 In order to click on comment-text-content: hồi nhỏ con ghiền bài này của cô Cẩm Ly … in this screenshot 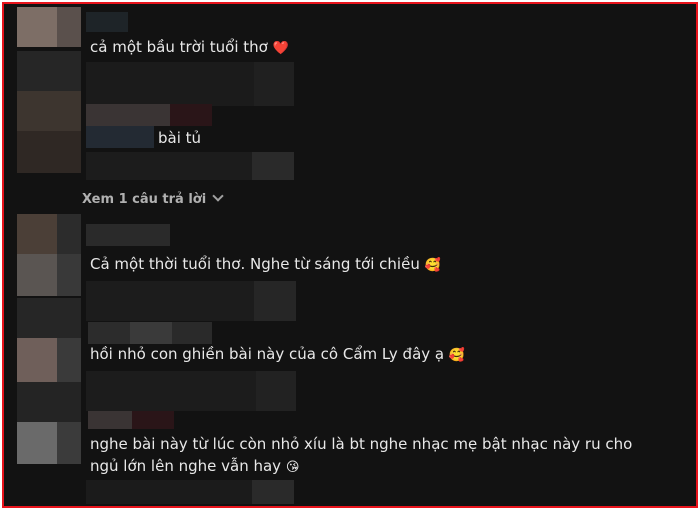, I will do `click(267, 354)`.